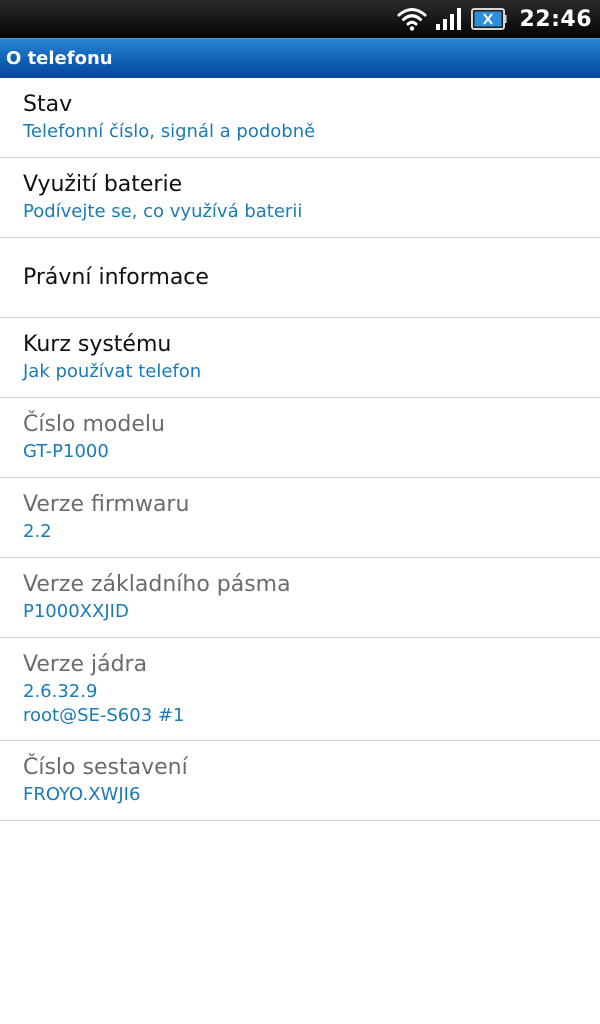 The height and width of the screenshot is (1024, 600). What do you see at coordinates (85, 664) in the screenshot?
I see `list-item-label: Verze jádra` at bounding box center [85, 664].